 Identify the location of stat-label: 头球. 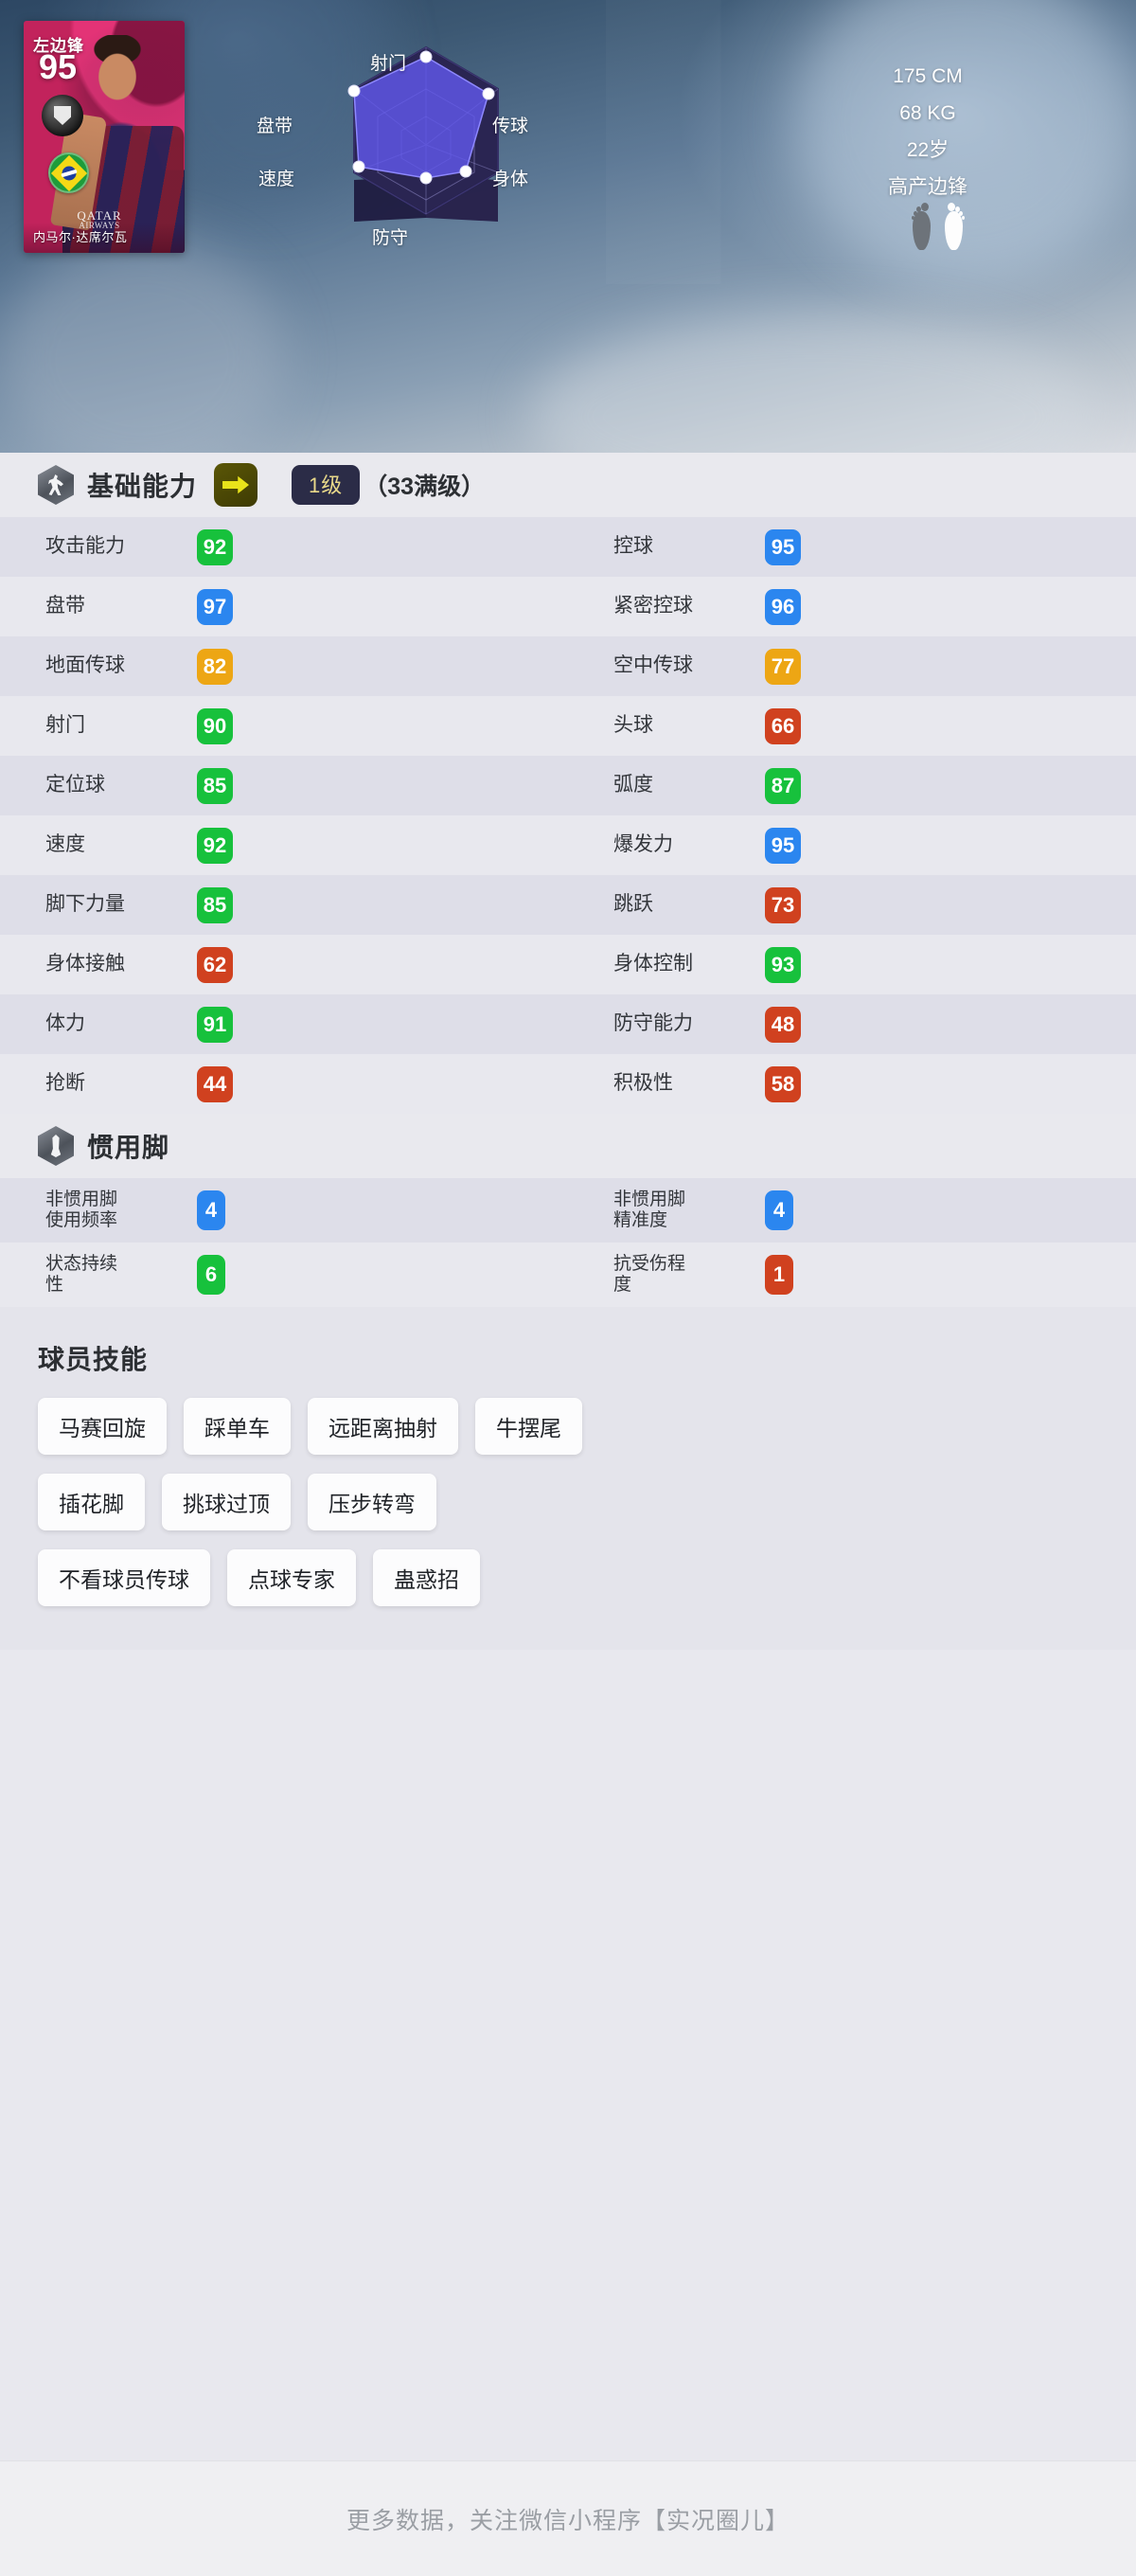
(633, 725).